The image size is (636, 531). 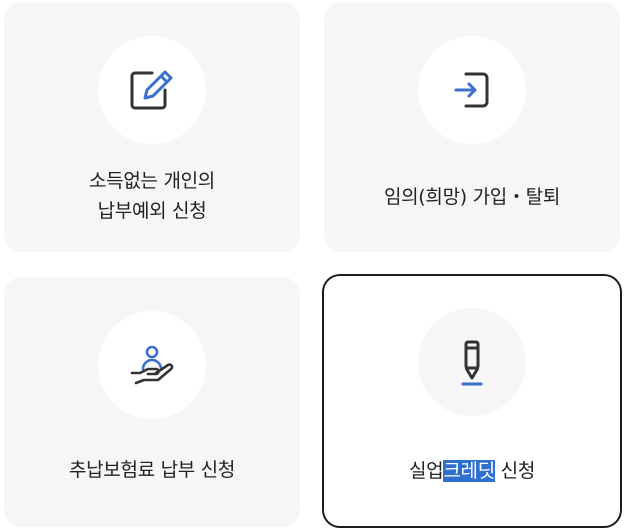 What do you see at coordinates (472, 197) in the screenshot?
I see `card-label: 임의(희망) 가입・탈퇴` at bounding box center [472, 197].